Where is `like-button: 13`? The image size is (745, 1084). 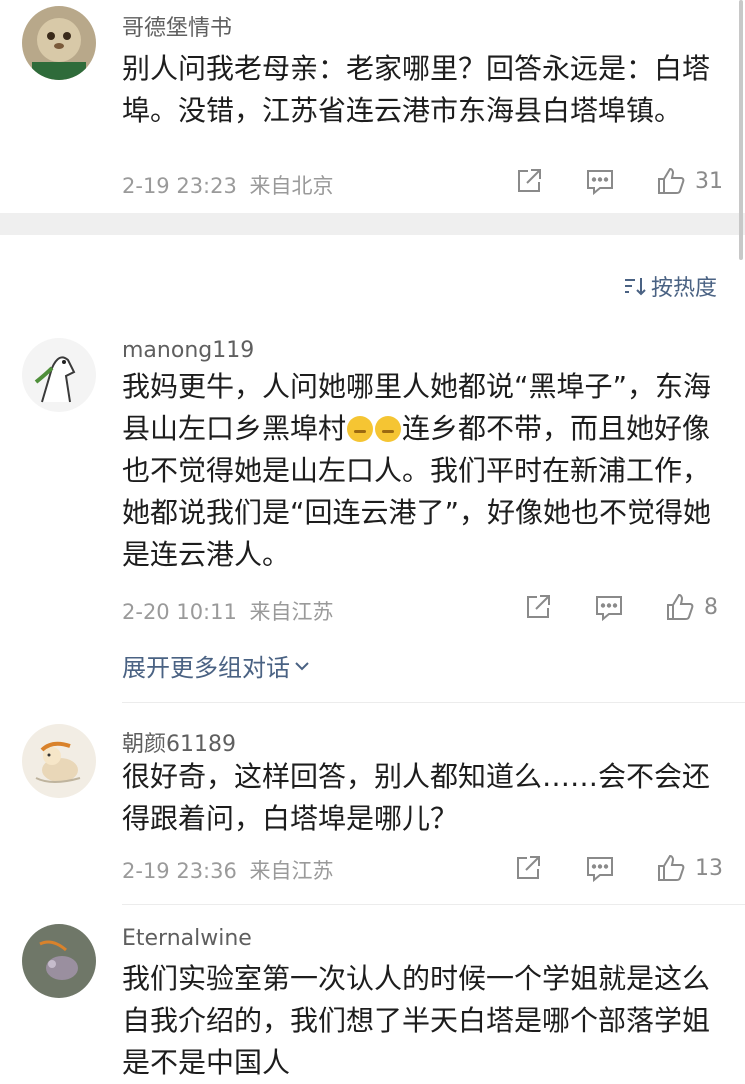 like-button: 13 is located at coordinates (689, 868).